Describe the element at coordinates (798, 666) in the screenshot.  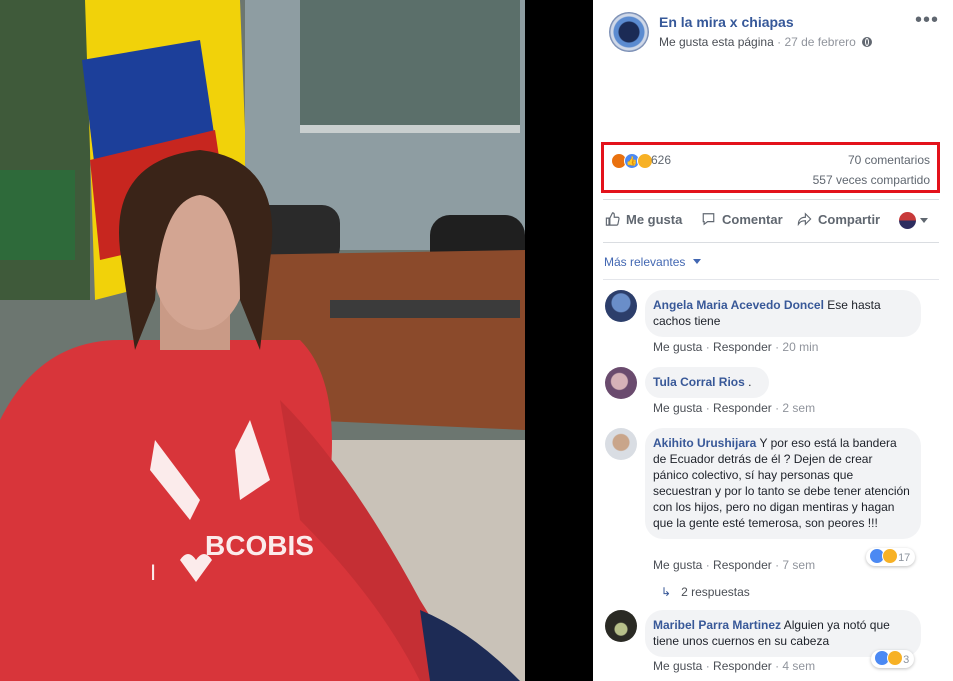
I see `comment-time: 4 sem` at that location.